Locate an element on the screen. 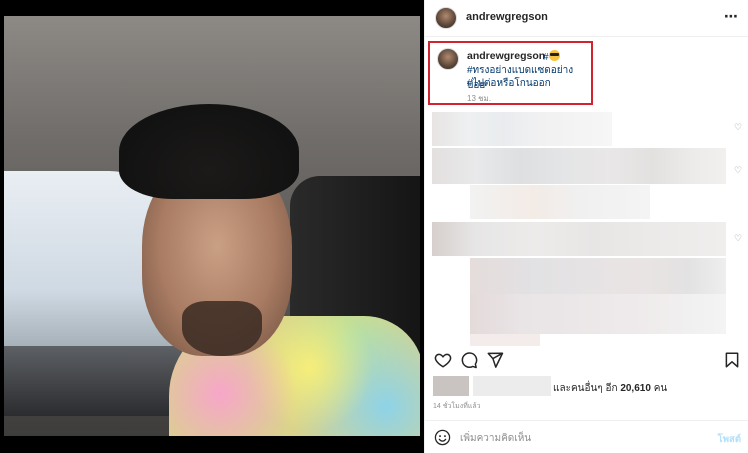 The height and width of the screenshot is (453, 748). likes-prefix: และคนอื่นๆ อีก is located at coordinates (585, 388).